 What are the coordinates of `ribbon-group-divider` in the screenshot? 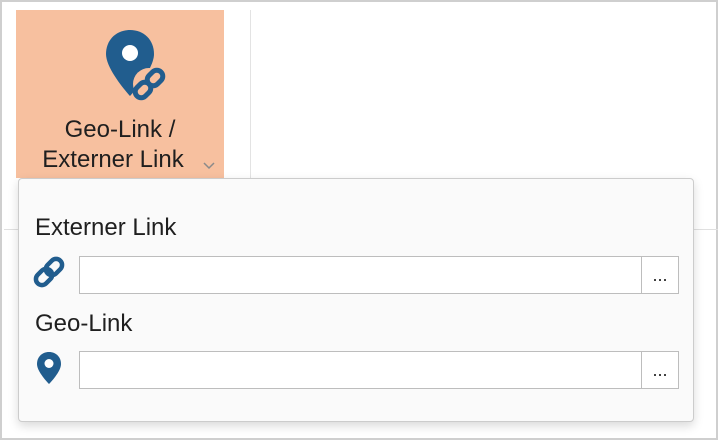 It's located at (250, 94).